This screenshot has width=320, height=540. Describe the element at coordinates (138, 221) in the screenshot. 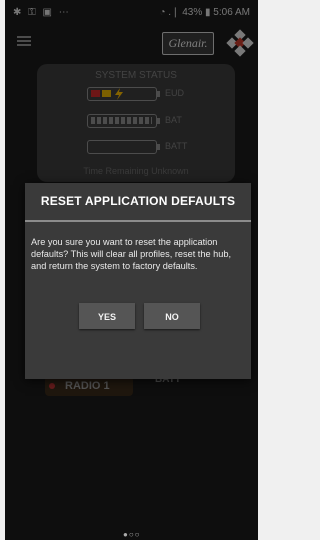

I see `dialog-divider` at that location.